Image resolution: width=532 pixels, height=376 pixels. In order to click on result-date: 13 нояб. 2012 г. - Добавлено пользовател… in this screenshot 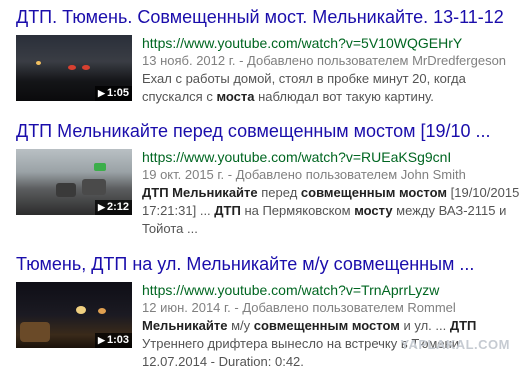, I will do `click(324, 60)`.